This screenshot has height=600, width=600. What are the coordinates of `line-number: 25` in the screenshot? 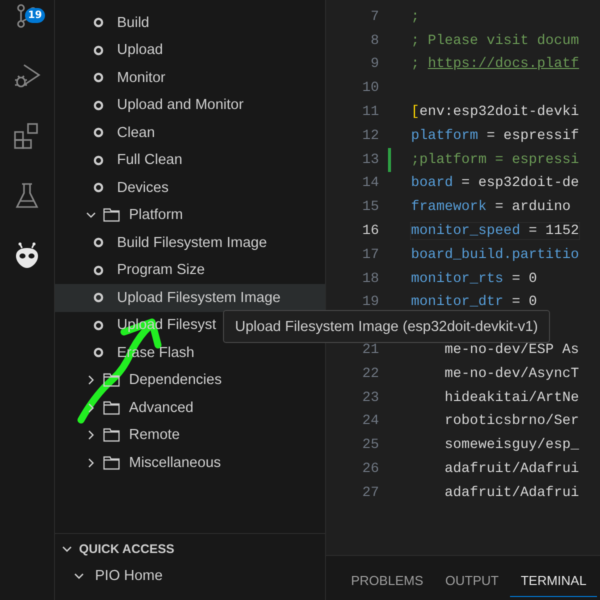 It's located at (370, 445).